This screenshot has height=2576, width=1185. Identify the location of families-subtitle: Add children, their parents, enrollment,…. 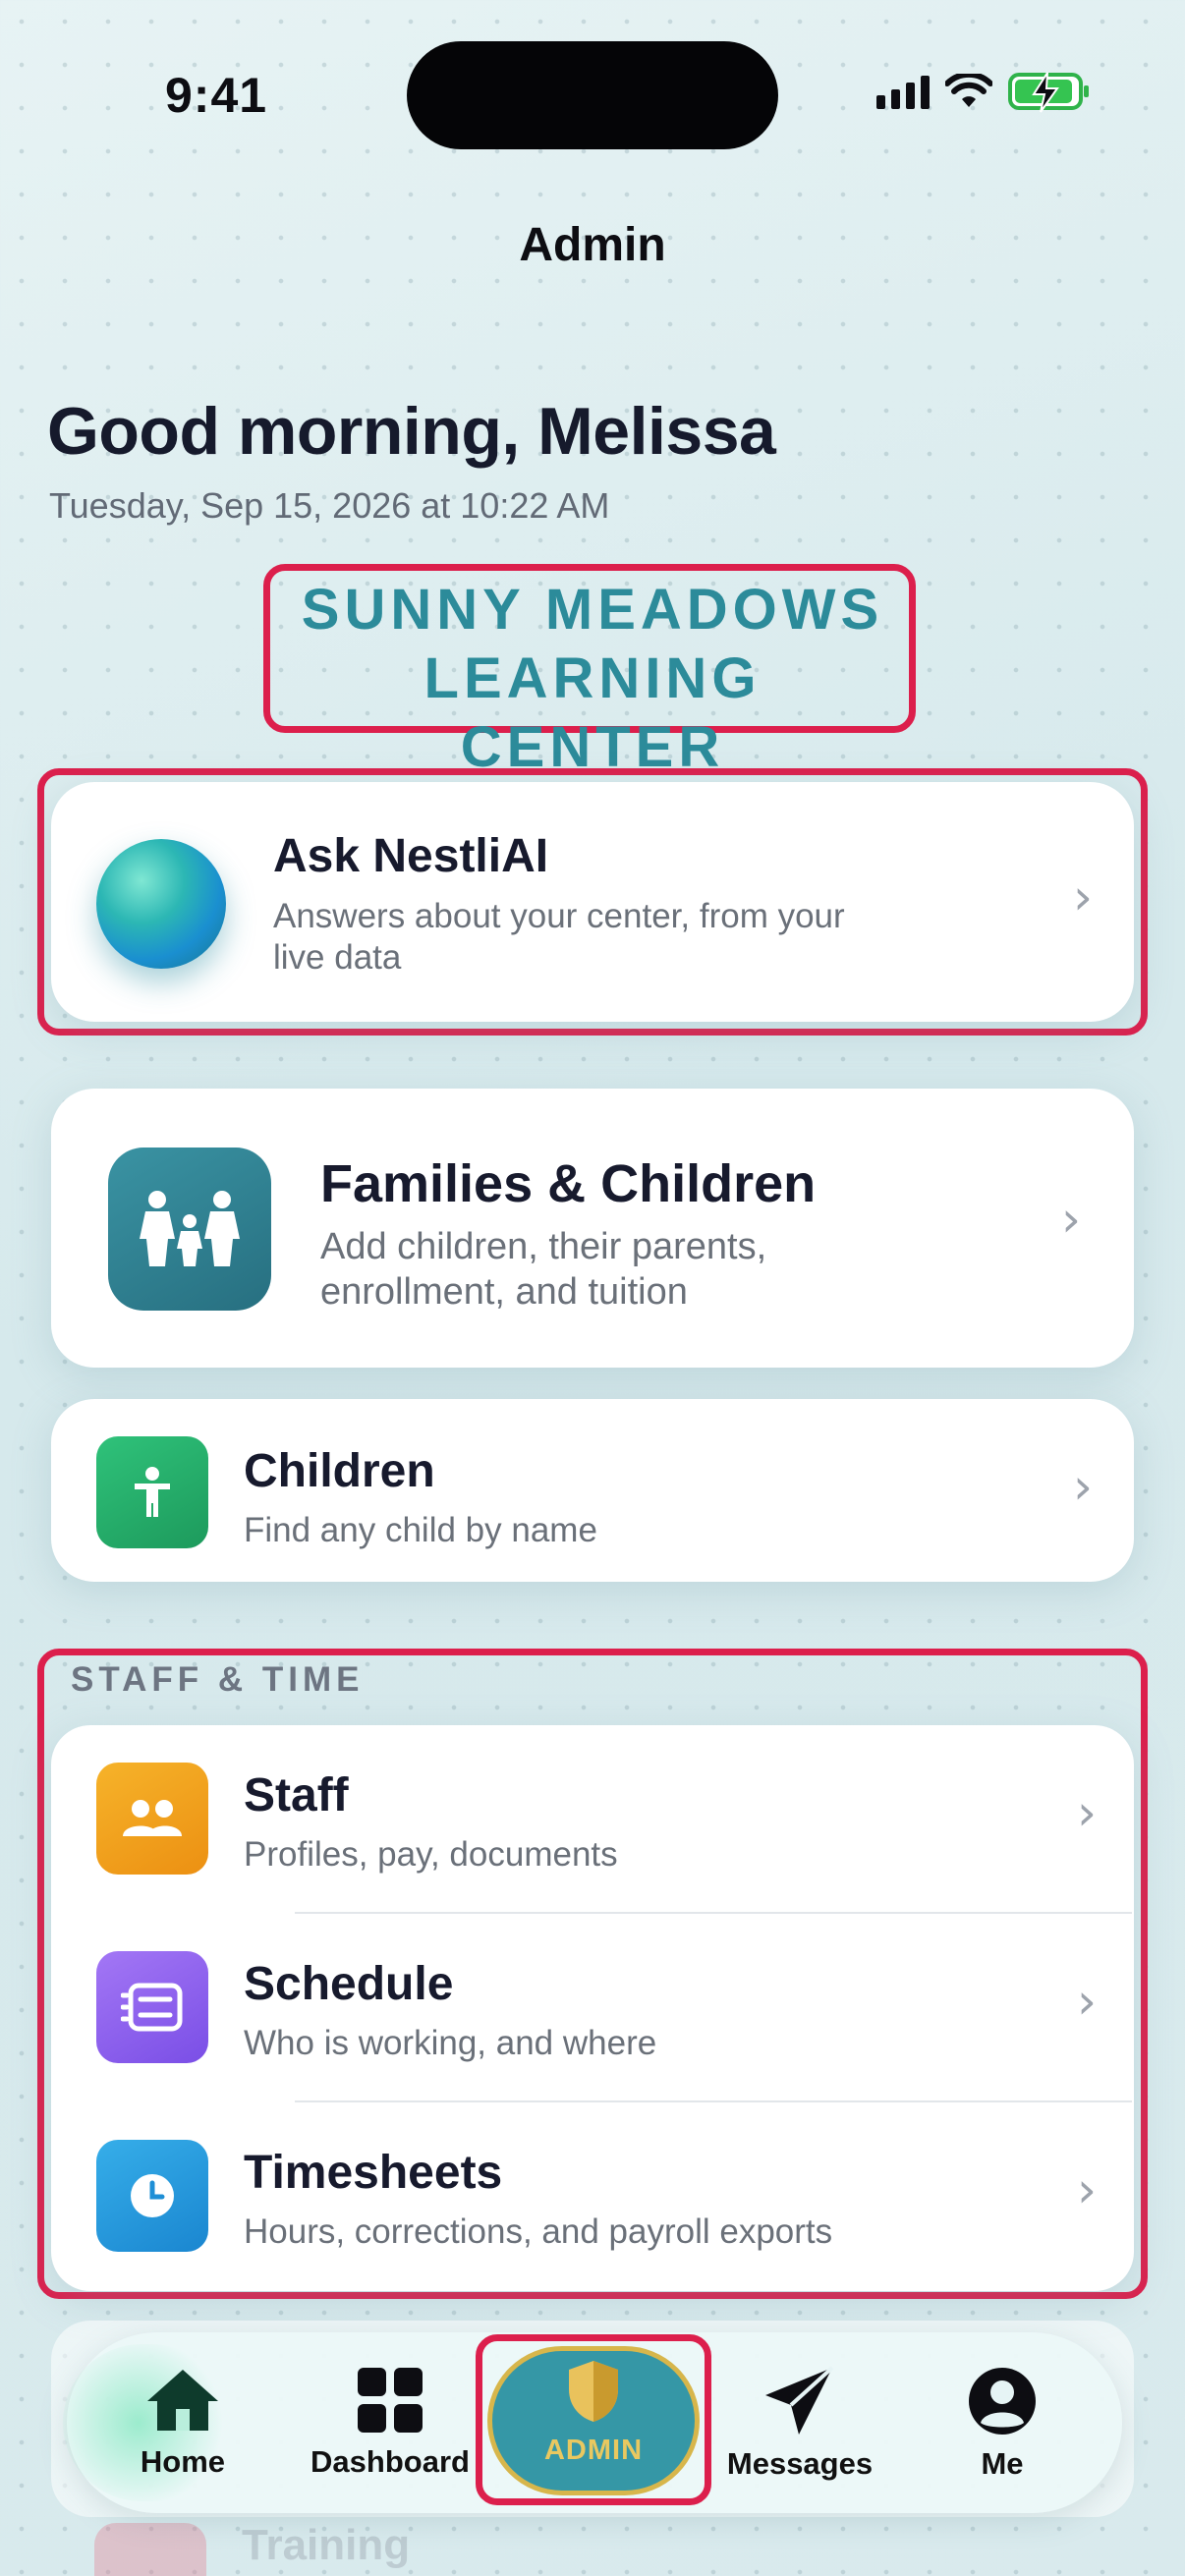
(544, 1269).